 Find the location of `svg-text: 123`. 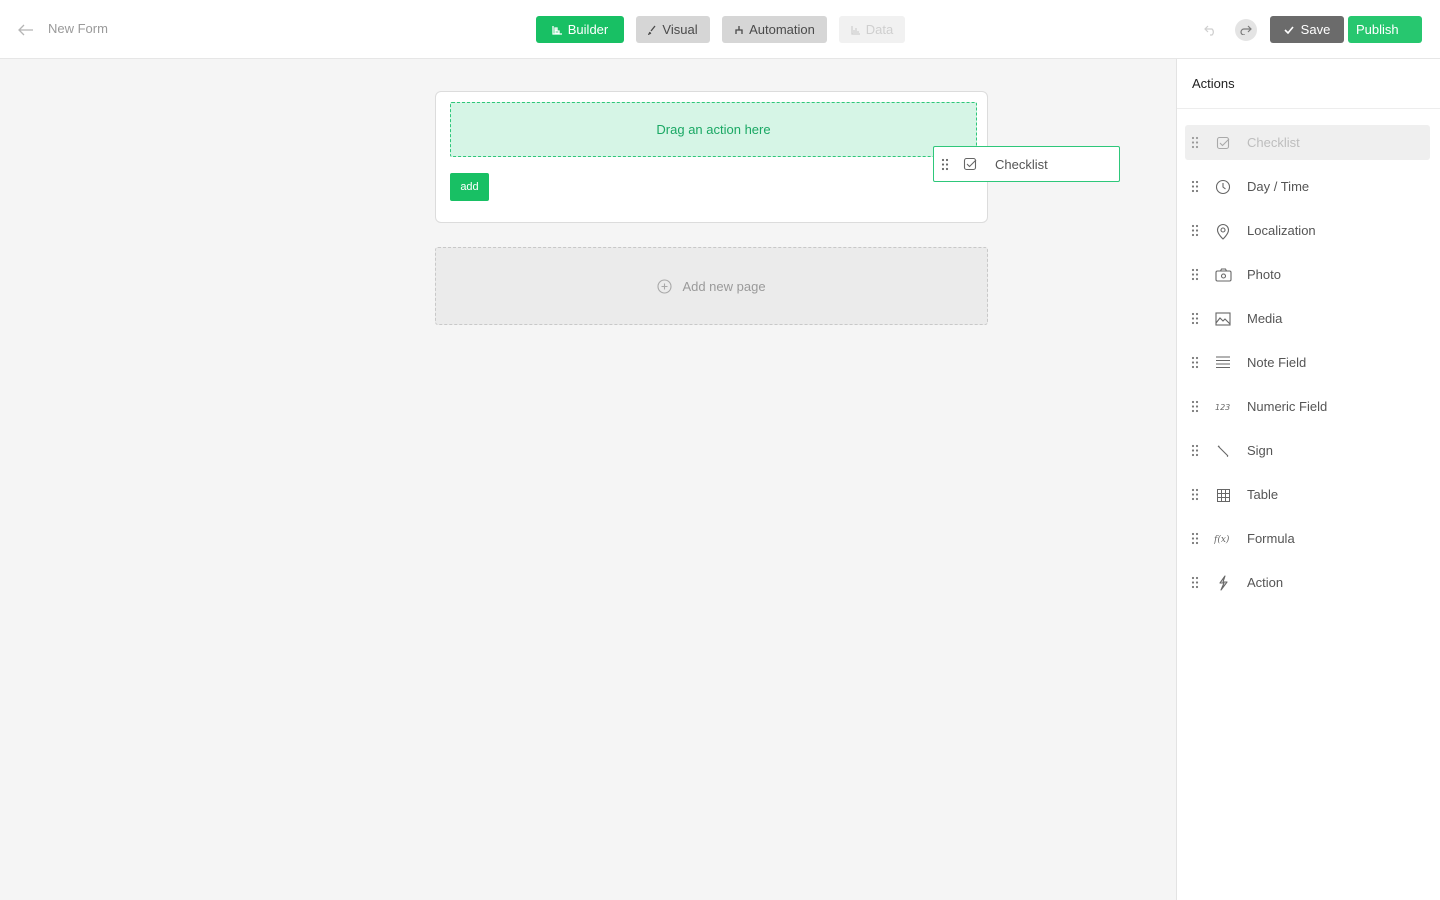

svg-text: 123 is located at coordinates (1222, 407).